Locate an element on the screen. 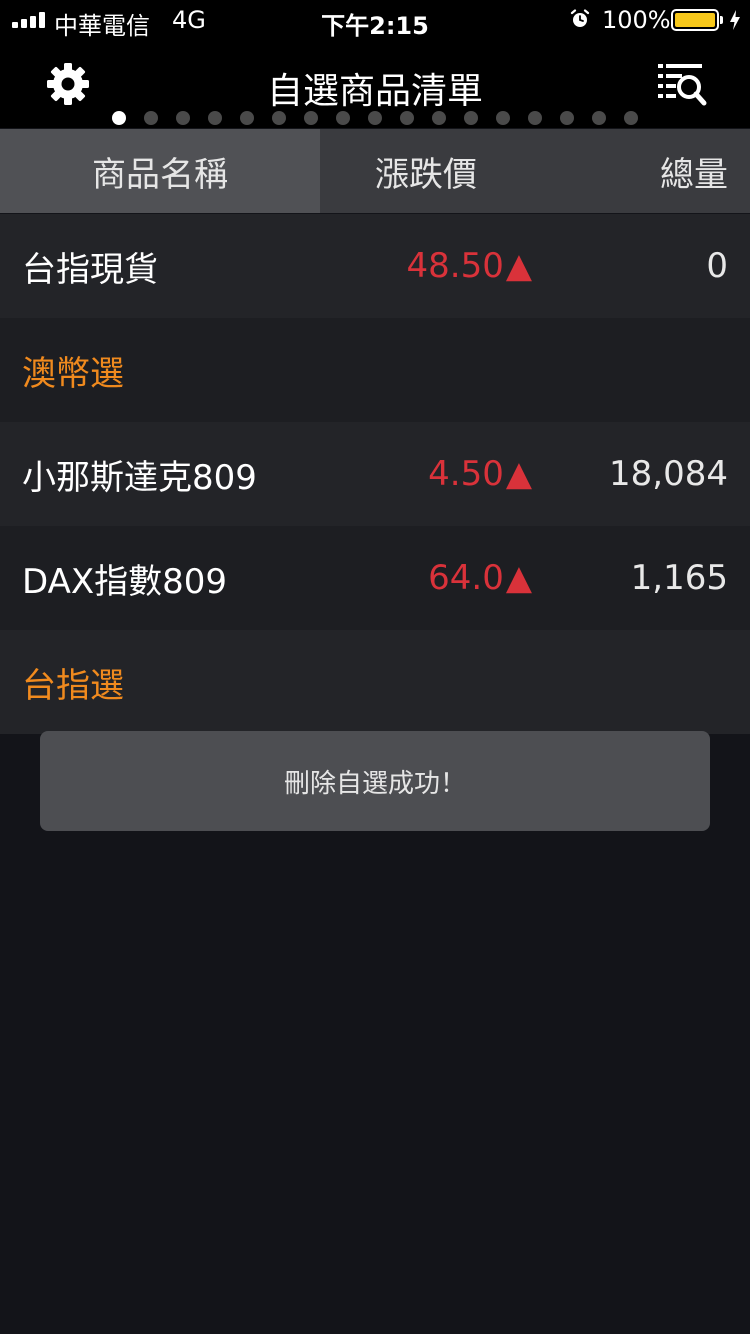  battery-nub is located at coordinates (721, 20).